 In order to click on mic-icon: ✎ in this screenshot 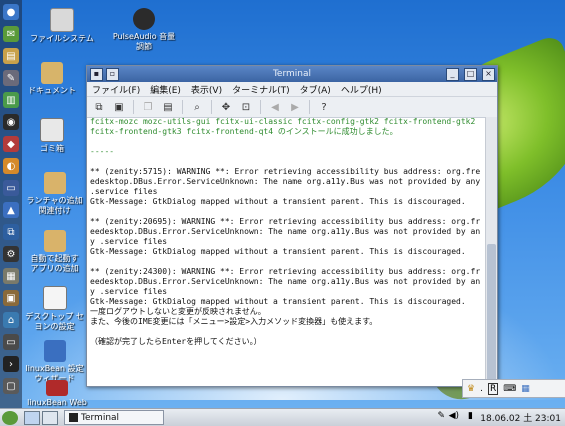, I will do `click(441, 416)`.